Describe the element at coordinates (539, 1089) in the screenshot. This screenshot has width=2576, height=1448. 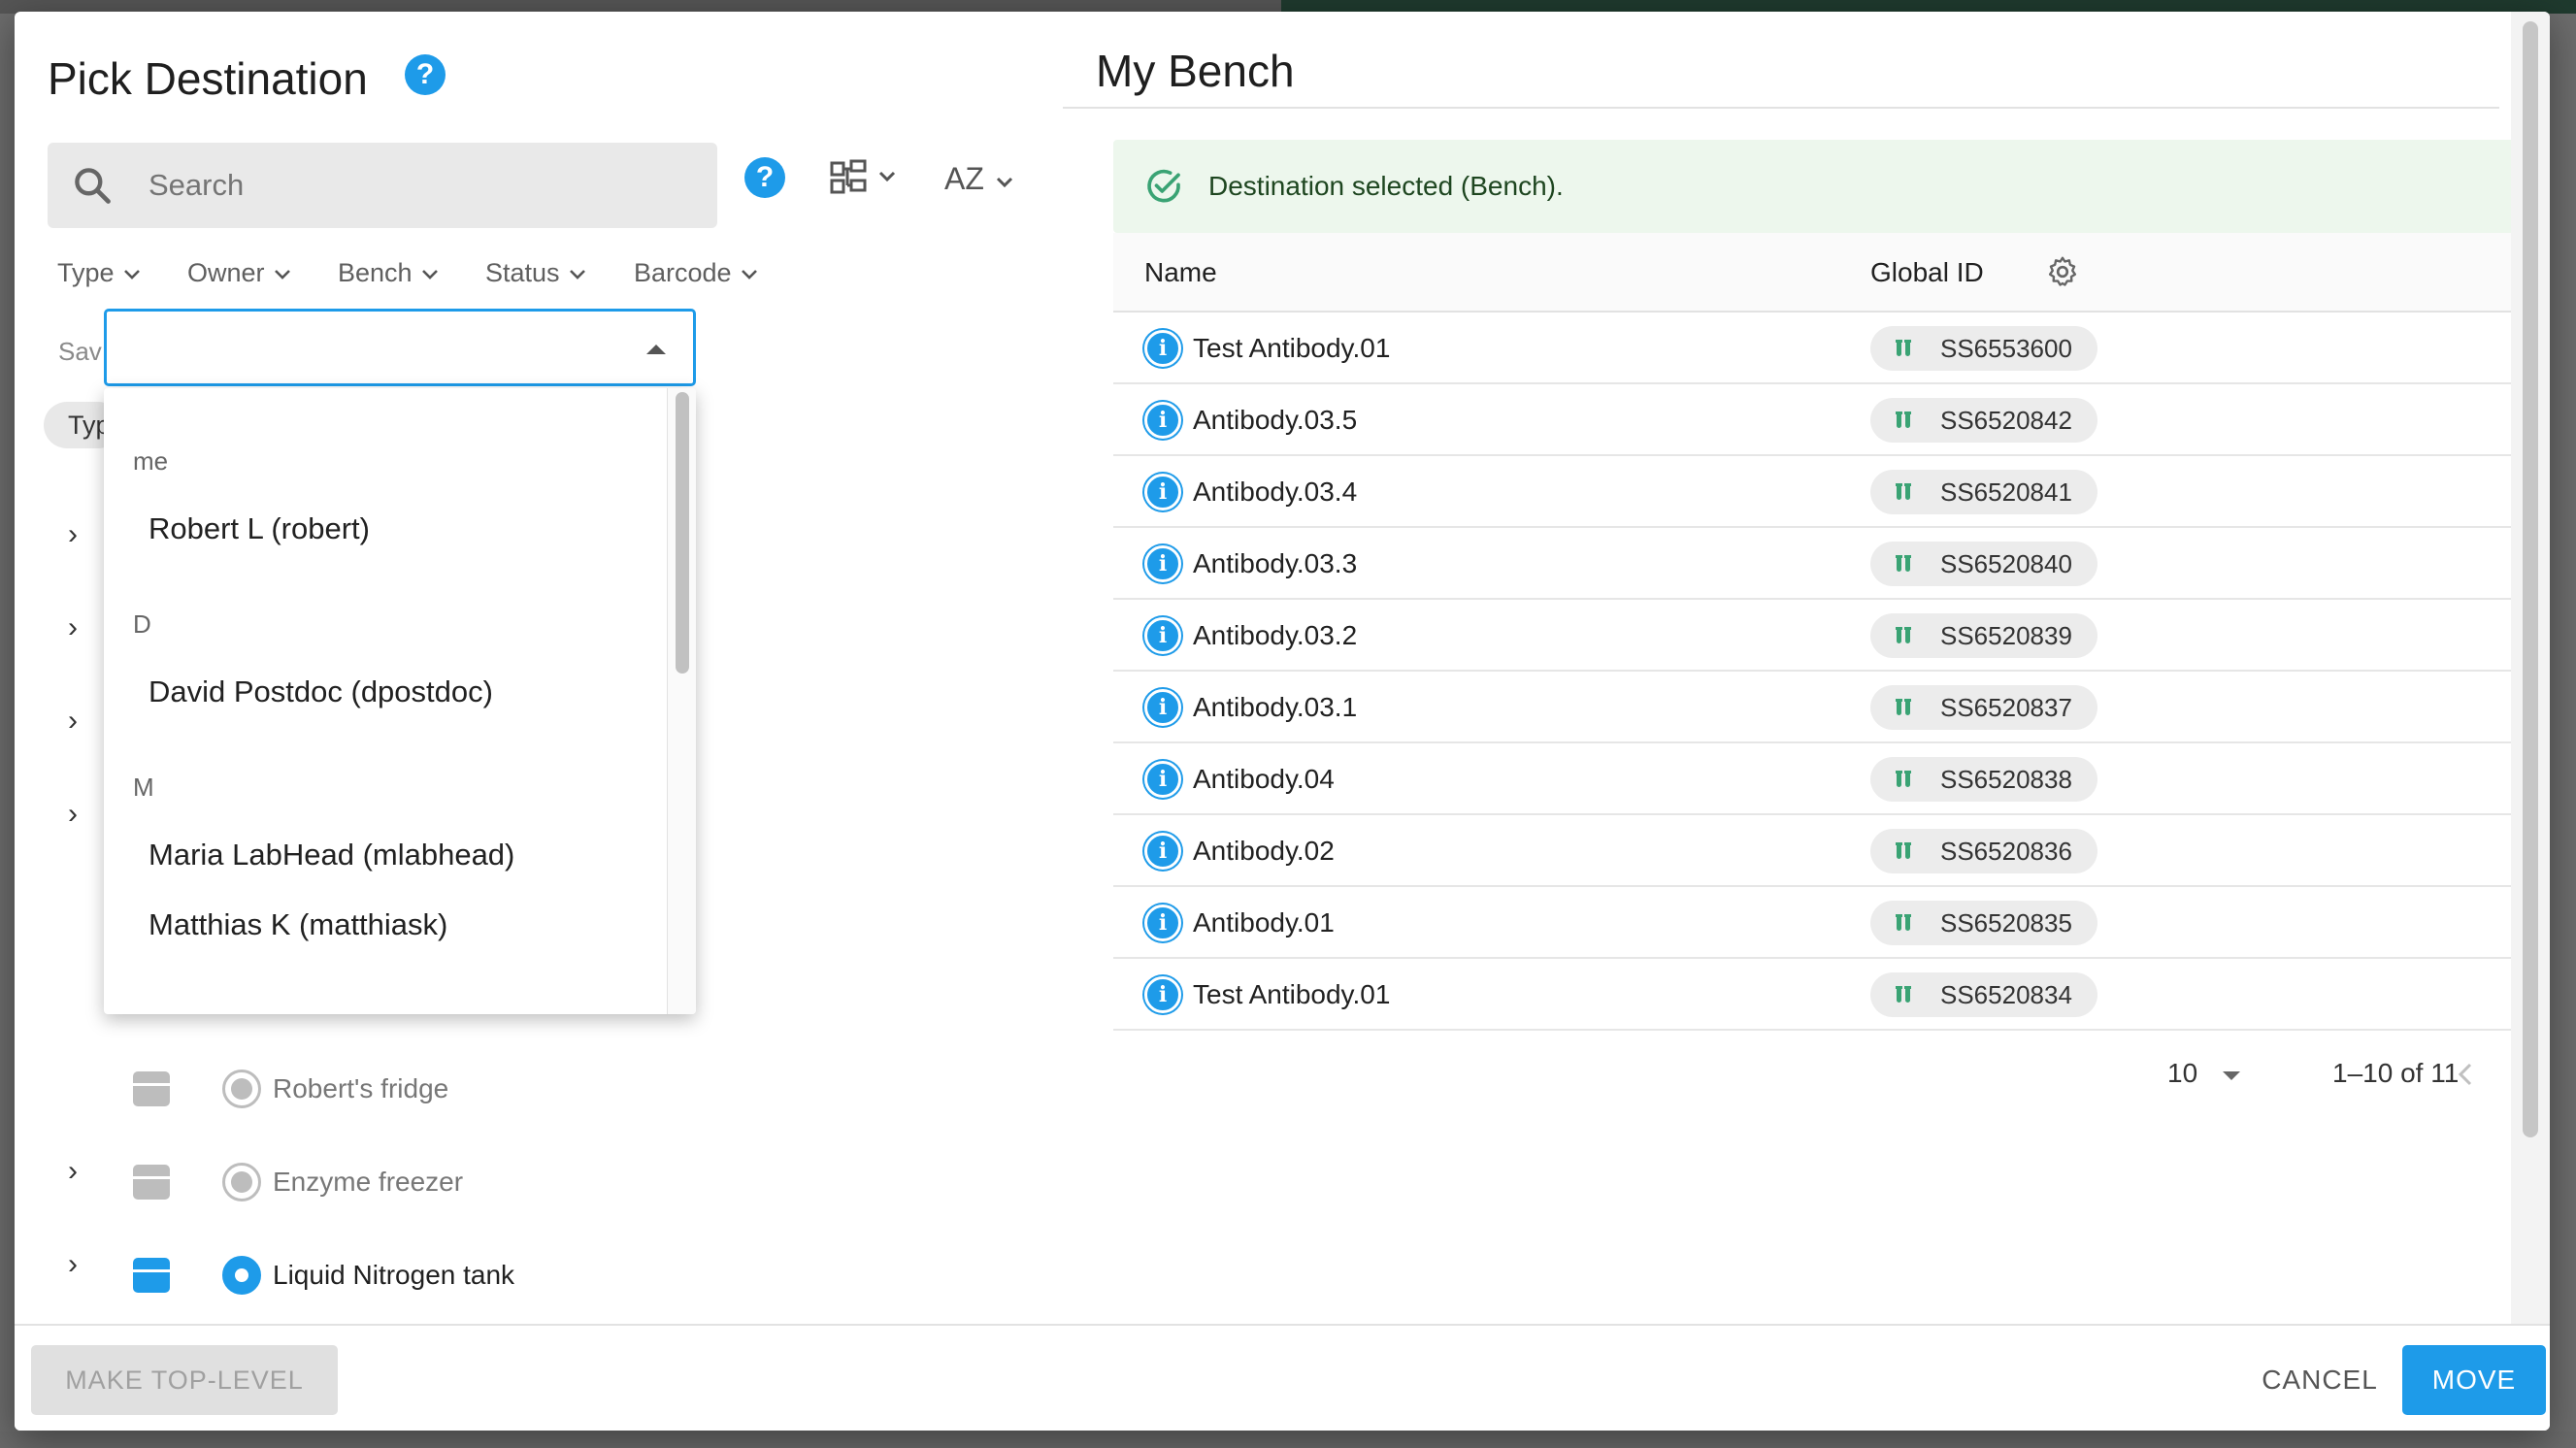
I see `tree-item: Robert's fridge` at that location.